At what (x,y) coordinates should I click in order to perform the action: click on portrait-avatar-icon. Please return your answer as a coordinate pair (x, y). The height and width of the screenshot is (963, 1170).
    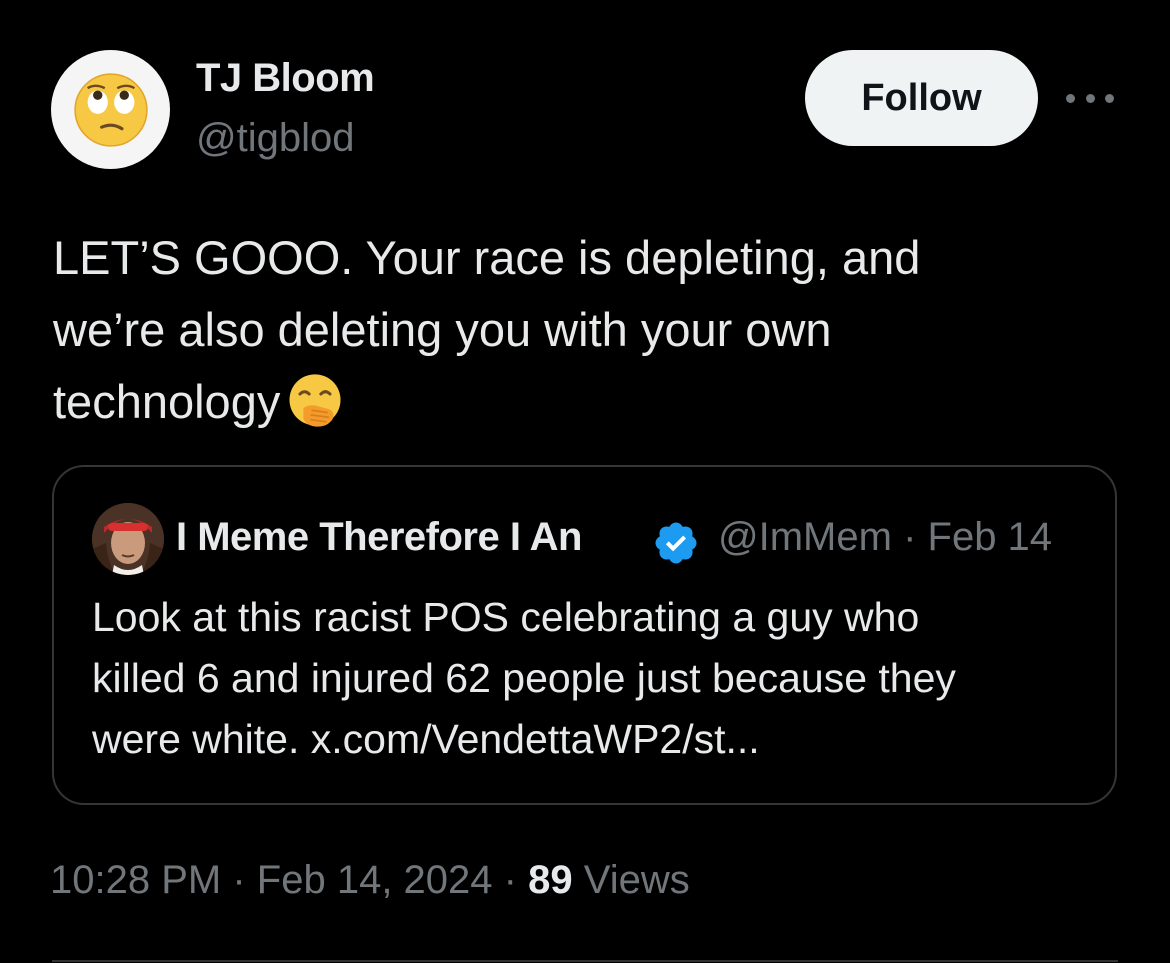
    Looking at the image, I should click on (128, 539).